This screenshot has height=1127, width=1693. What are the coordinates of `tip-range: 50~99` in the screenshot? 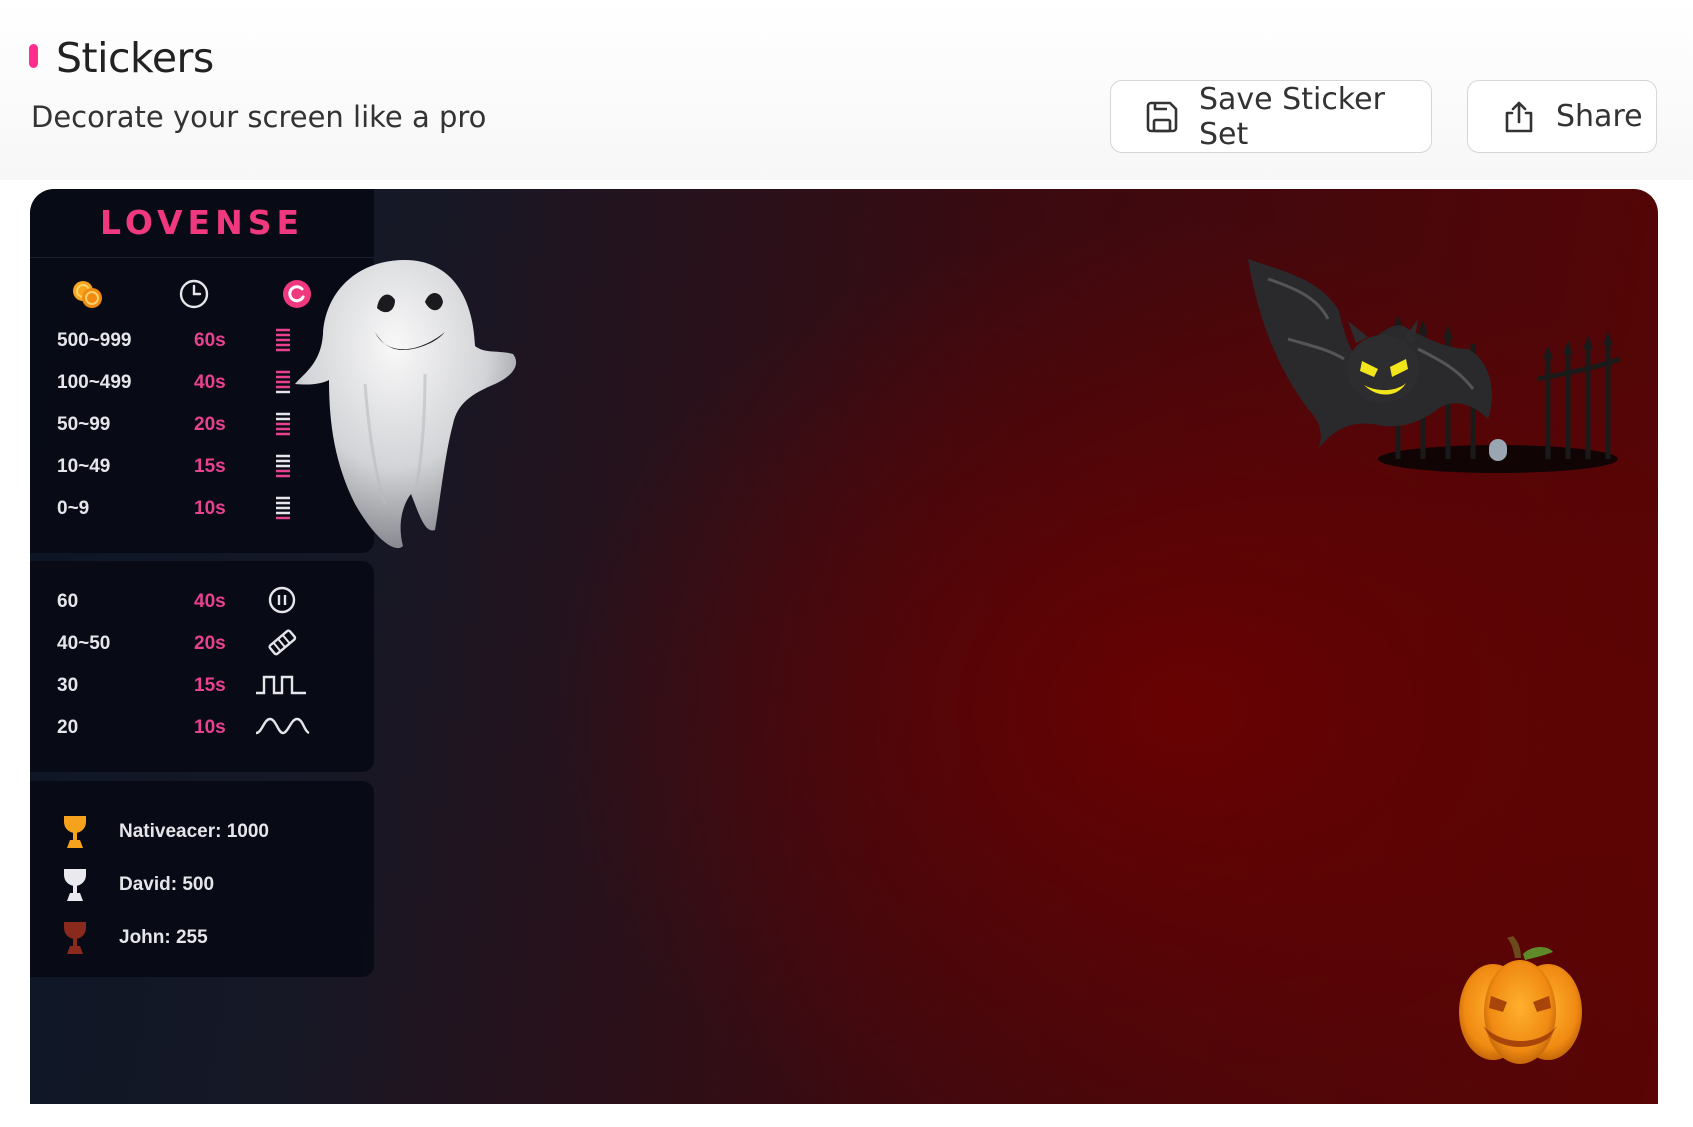 It's located at (84, 424).